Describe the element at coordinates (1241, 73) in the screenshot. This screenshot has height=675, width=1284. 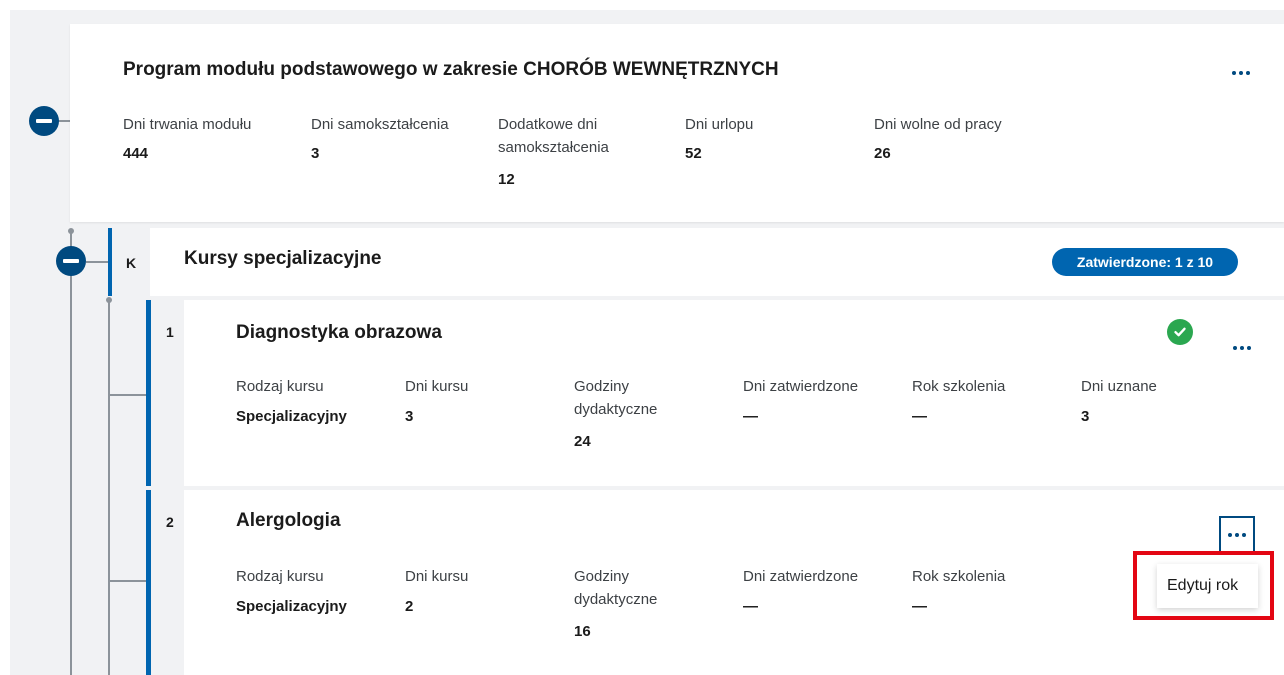
I see `module-more-button` at that location.